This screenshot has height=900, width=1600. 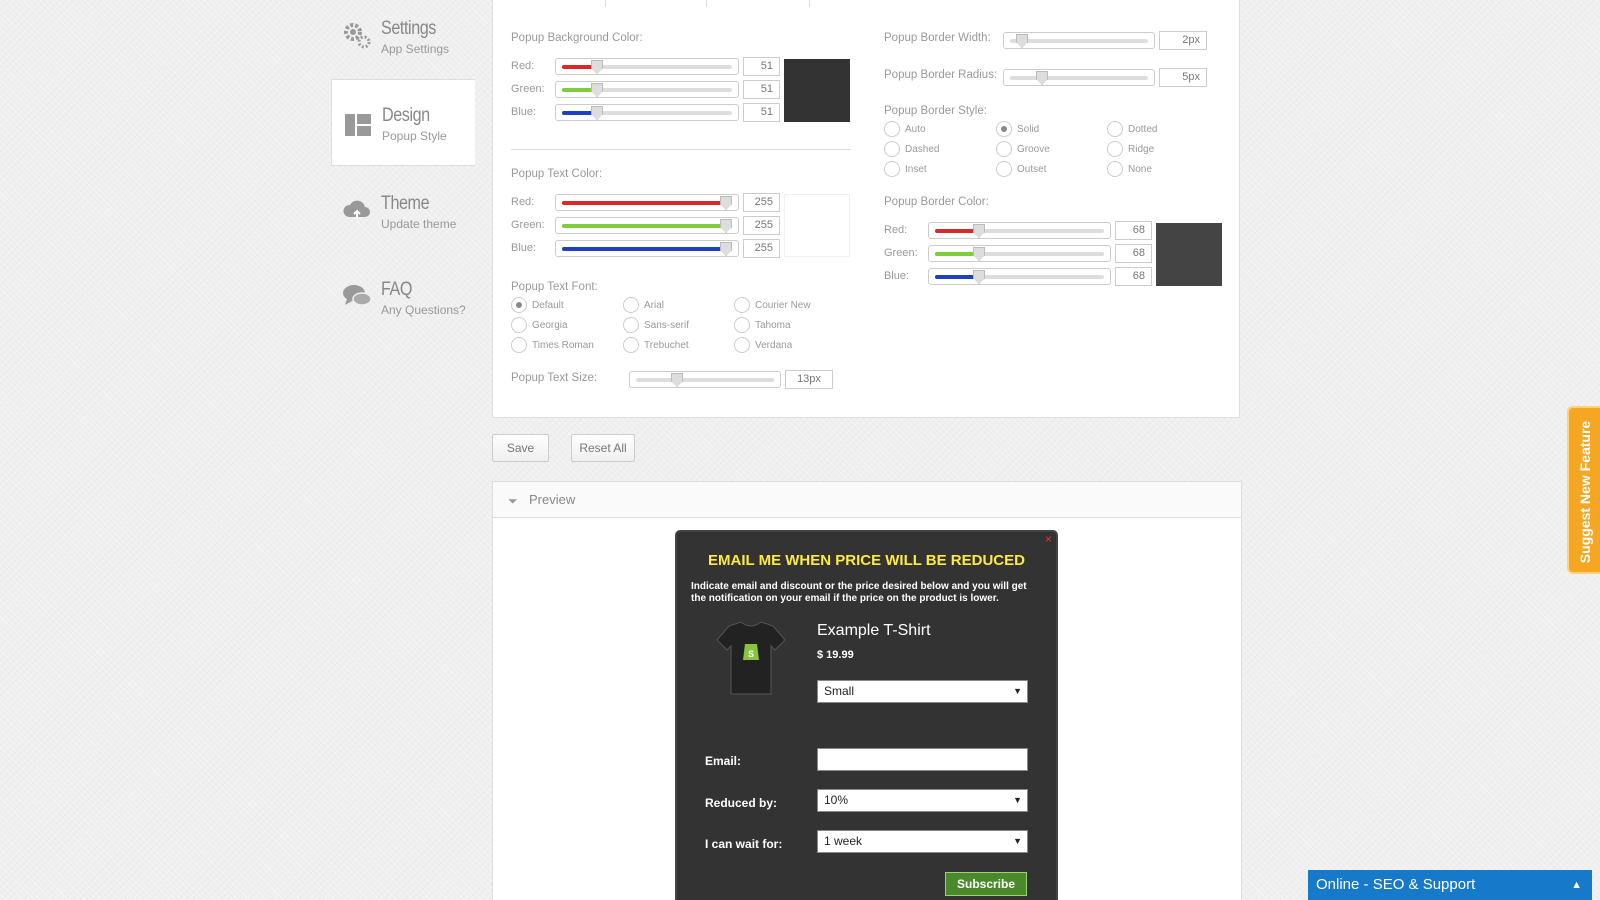 I want to click on sidebar-item-title: Theme, so click(x=405, y=203).